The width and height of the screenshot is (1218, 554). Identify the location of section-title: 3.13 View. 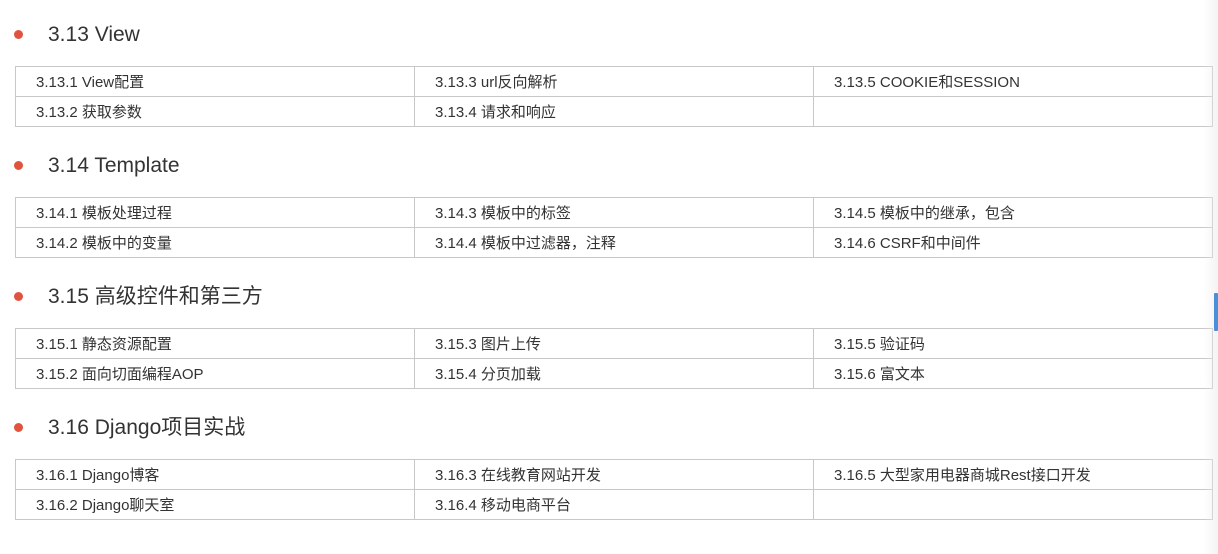
(94, 34).